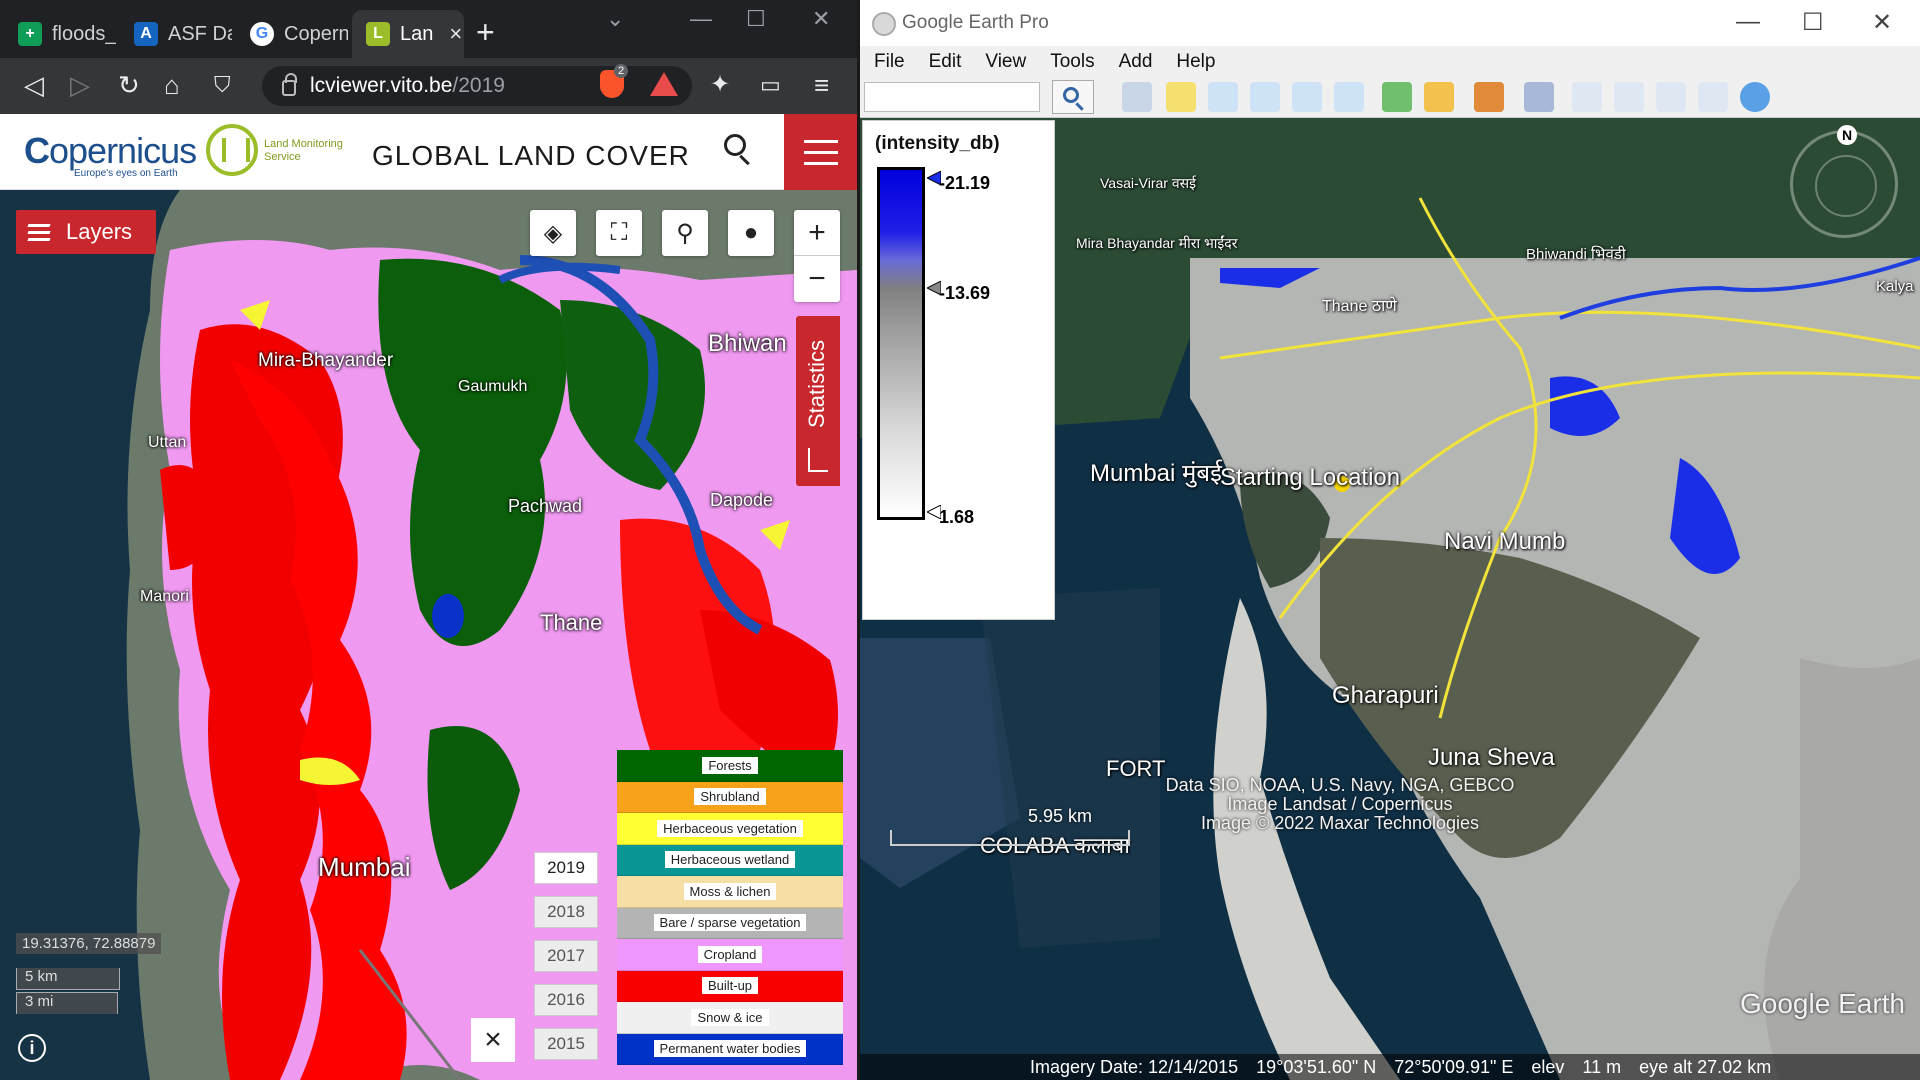  What do you see at coordinates (455, 34) in the screenshot?
I see `close-tab-icon: ×` at bounding box center [455, 34].